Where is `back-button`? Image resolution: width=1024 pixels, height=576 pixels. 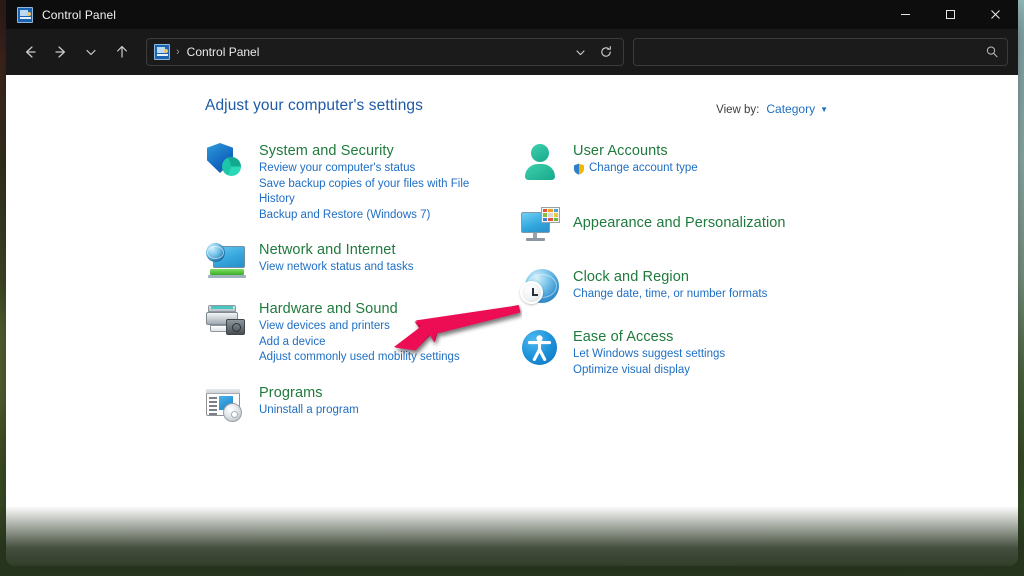
back-button is located at coordinates (30, 52).